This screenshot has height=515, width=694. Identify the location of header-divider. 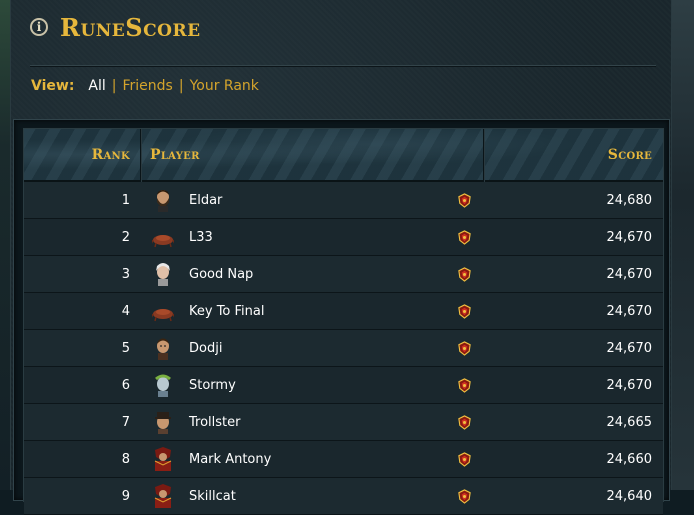
(343, 65).